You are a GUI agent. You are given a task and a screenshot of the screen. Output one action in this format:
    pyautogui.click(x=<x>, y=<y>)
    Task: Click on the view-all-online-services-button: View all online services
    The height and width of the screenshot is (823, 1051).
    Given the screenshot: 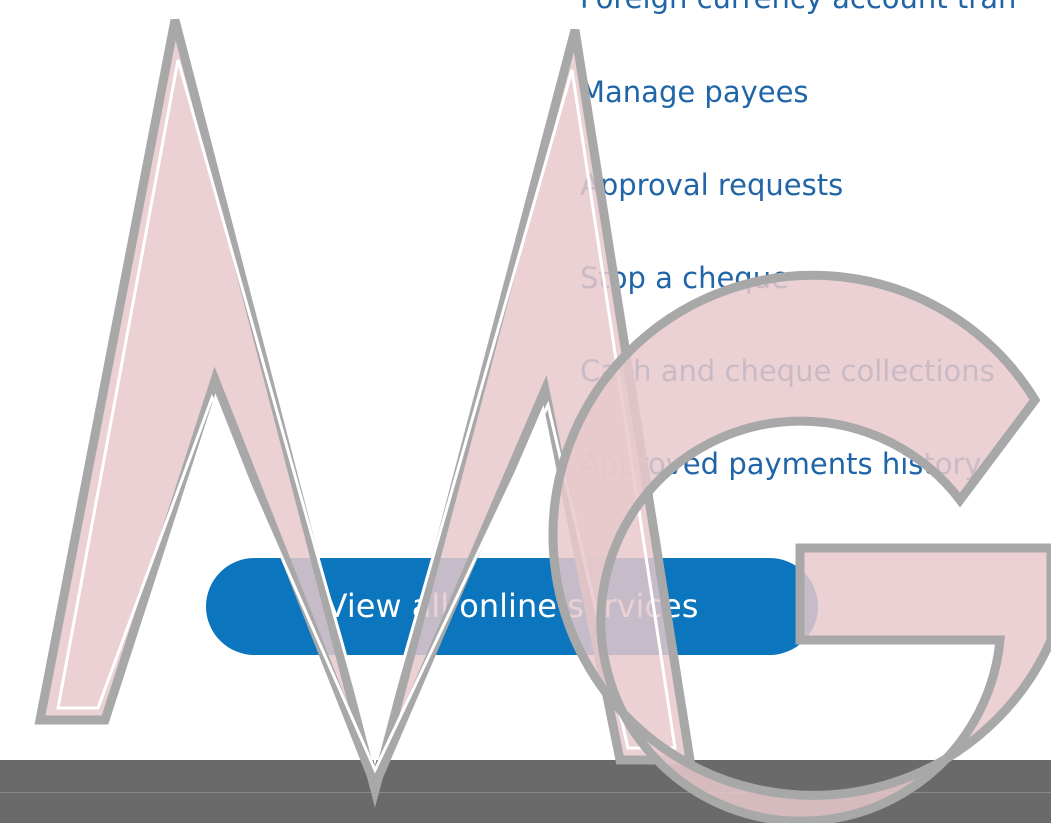 What is the action you would take?
    pyautogui.click(x=512, y=606)
    